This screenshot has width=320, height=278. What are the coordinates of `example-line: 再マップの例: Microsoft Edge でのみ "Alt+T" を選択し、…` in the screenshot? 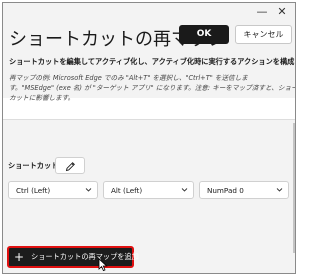 It's located at (128, 78).